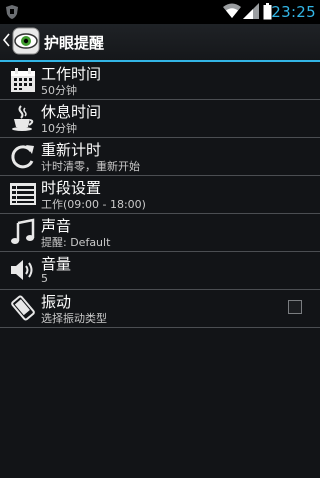 The width and height of the screenshot is (320, 478). Describe the element at coordinates (232, 10) in the screenshot. I see `wifi-icon` at that location.